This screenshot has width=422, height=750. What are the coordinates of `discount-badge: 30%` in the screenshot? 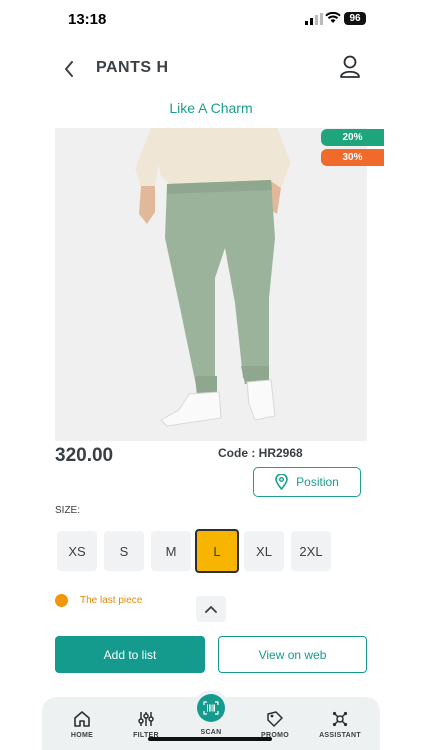 It's located at (352, 157).